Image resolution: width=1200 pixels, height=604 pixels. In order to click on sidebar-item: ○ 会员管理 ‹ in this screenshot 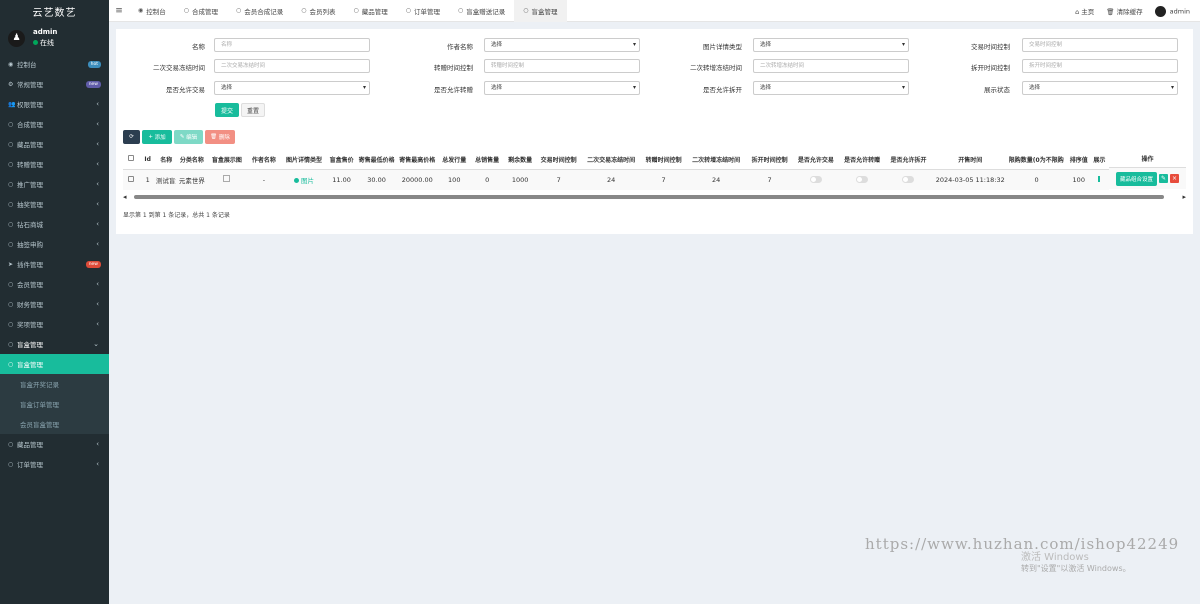, I will do `click(54, 284)`.